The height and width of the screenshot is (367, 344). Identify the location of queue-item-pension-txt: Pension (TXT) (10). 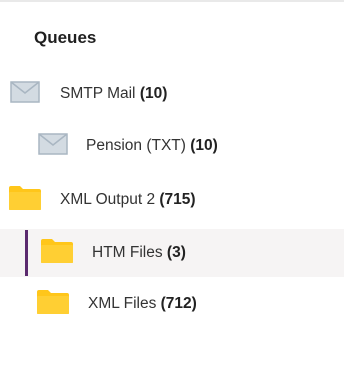
(172, 146).